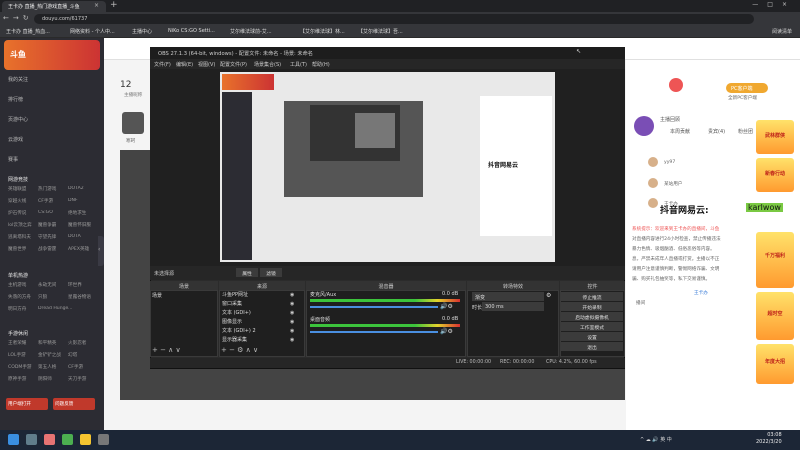 The width and height of the screenshot is (800, 450). Describe the element at coordinates (96, 5) in the screenshot. I see `close-tab-icon: ×` at that location.